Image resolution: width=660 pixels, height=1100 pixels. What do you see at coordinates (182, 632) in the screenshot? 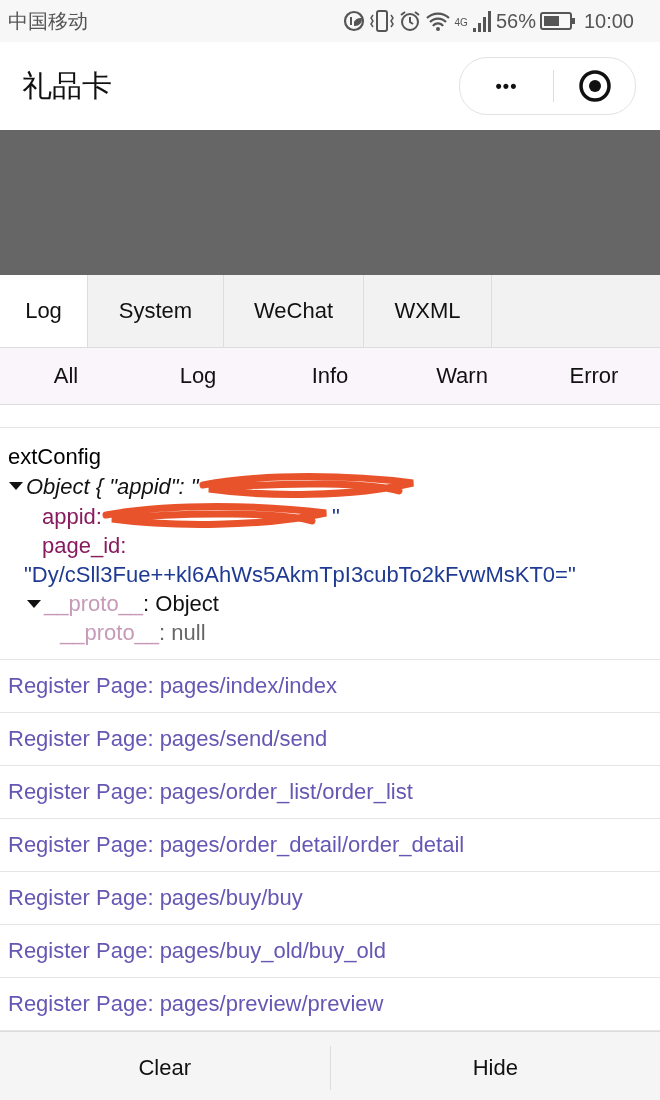
I see `property-value: : null` at bounding box center [182, 632].